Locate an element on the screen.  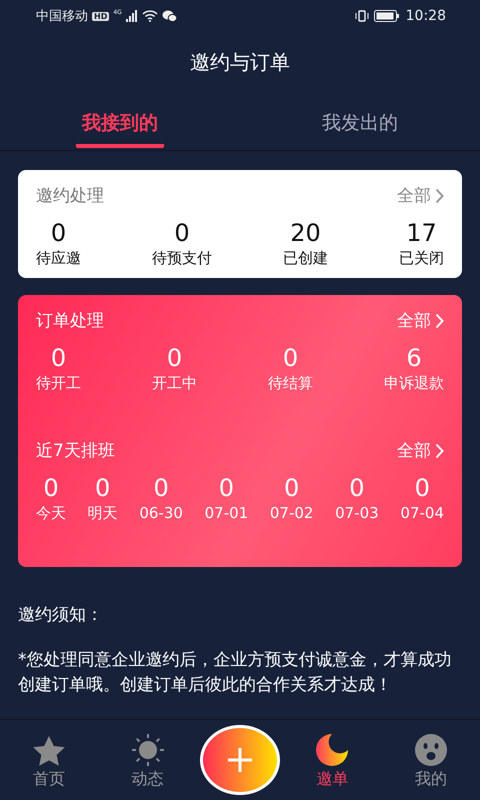
stat-value: 6 is located at coordinates (414, 358).